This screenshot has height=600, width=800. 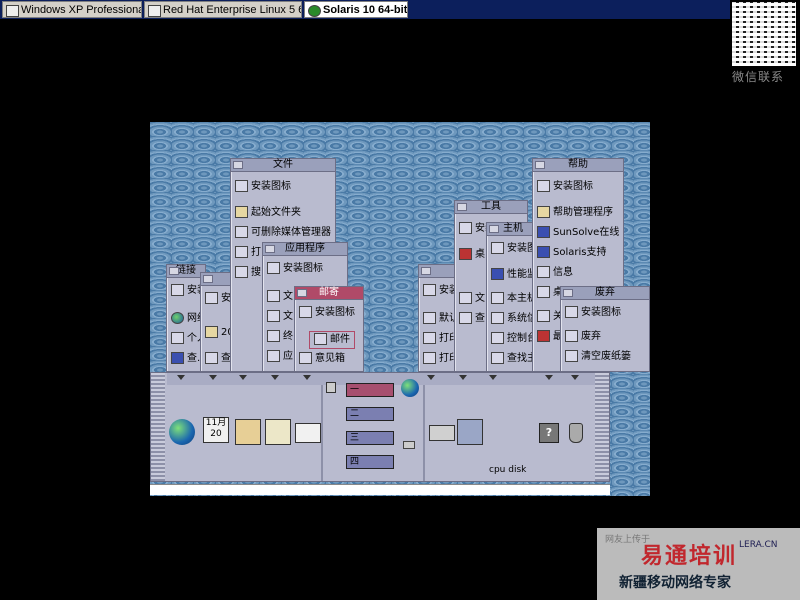 I want to click on recent-icon, so click(x=543, y=336).